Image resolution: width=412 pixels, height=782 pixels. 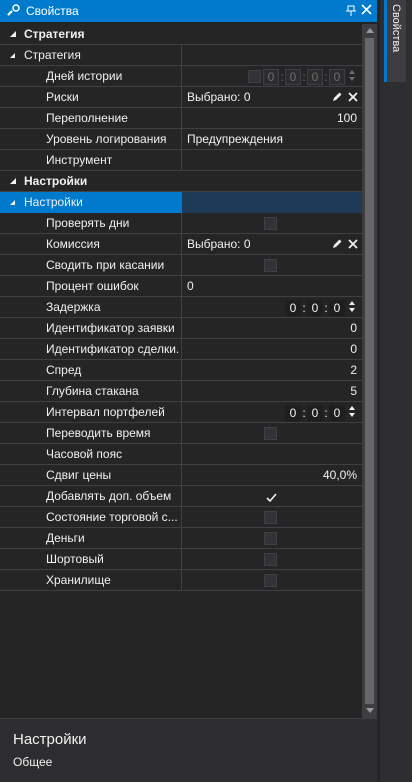 What do you see at coordinates (370, 710) in the screenshot?
I see `scroll-down-arrow-icon` at bounding box center [370, 710].